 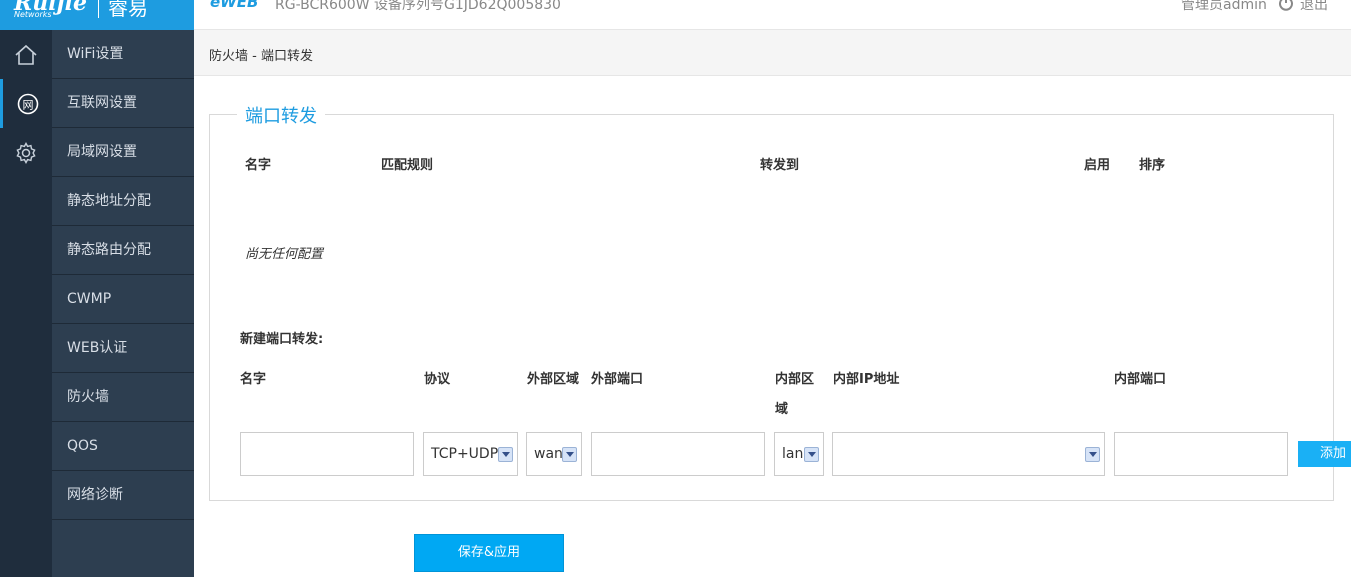 I want to click on eweb-logo: eWEB, so click(x=234, y=5).